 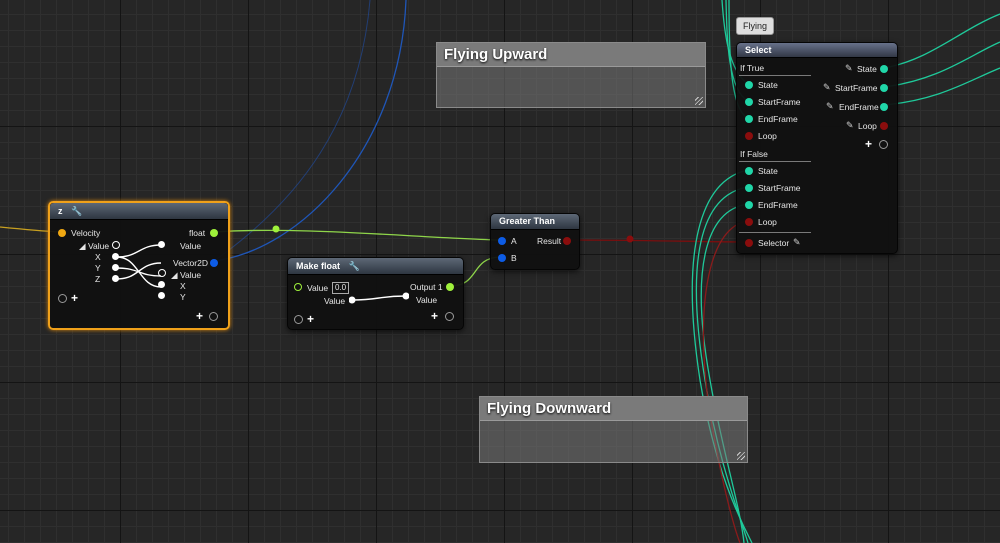 What do you see at coordinates (502, 258) in the screenshot?
I see `b-pin` at bounding box center [502, 258].